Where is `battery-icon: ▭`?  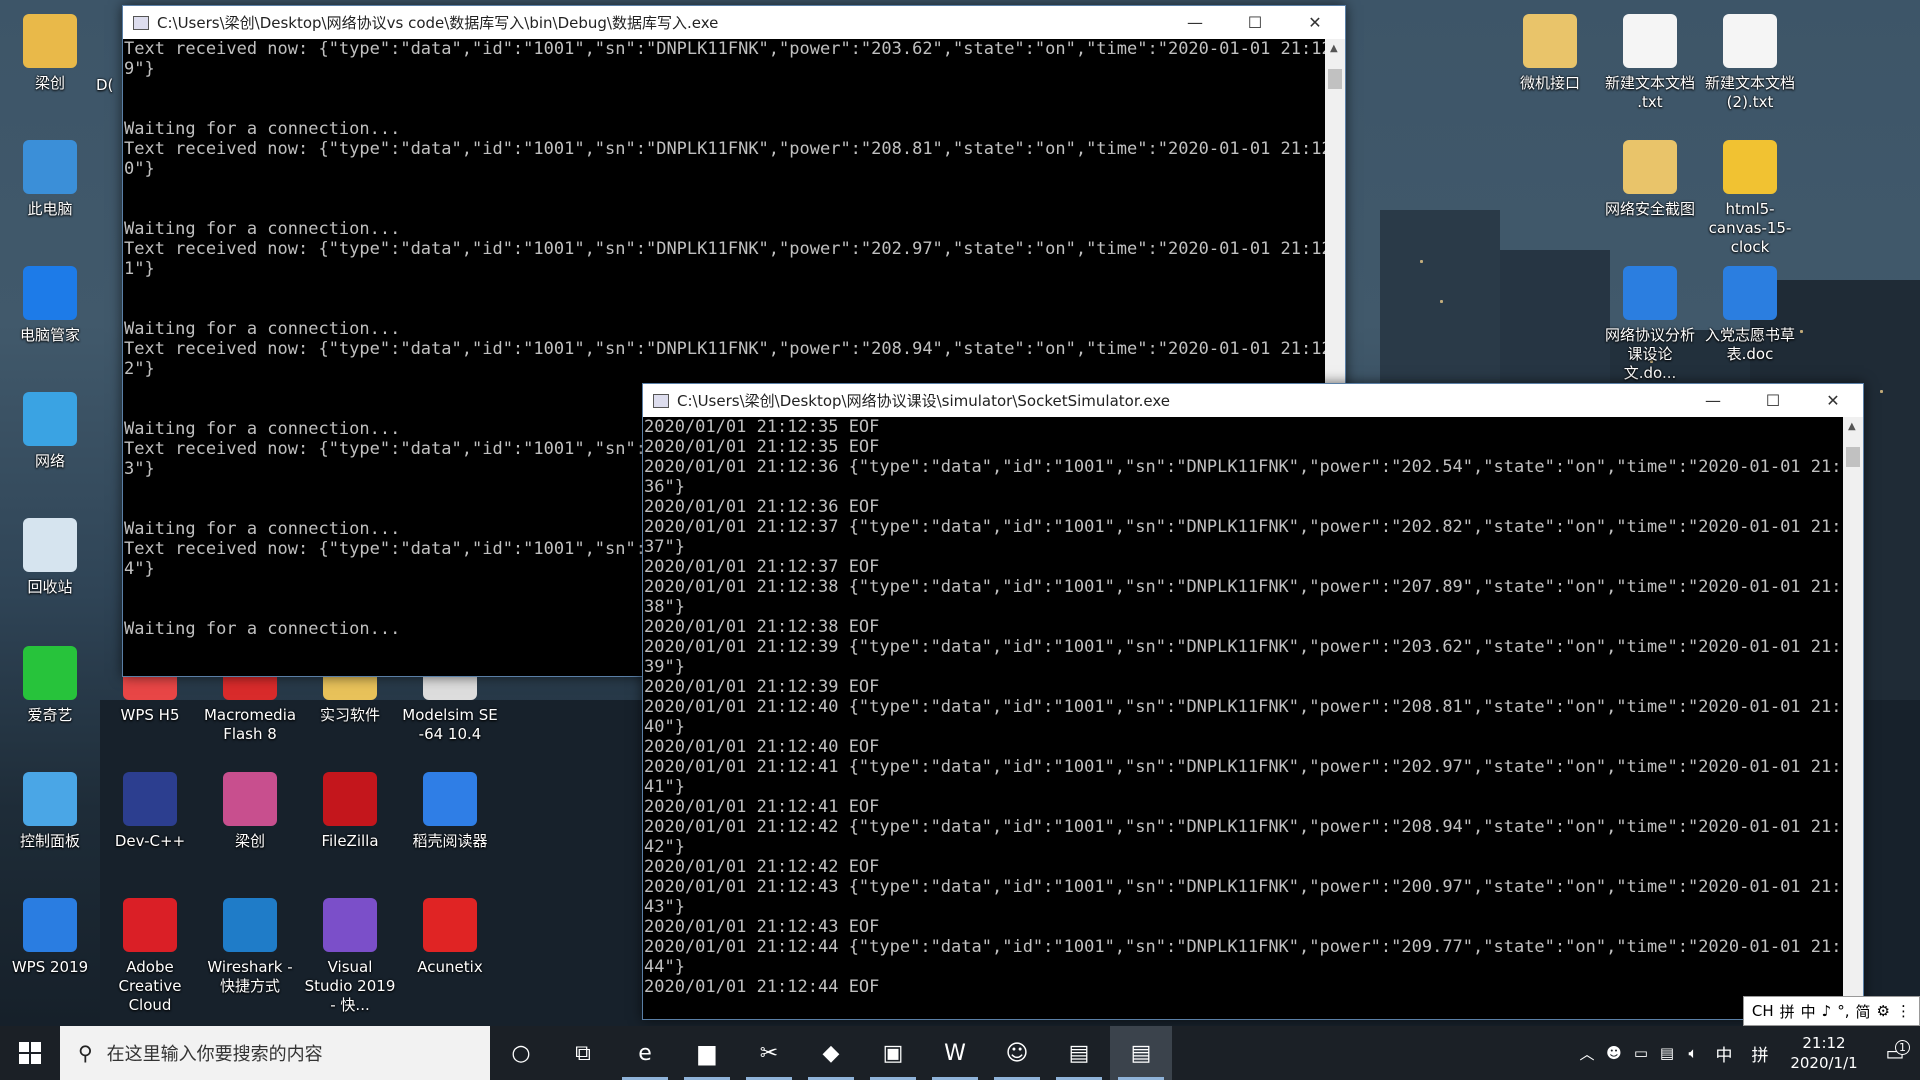
battery-icon: ▭ is located at coordinates (1641, 1053).